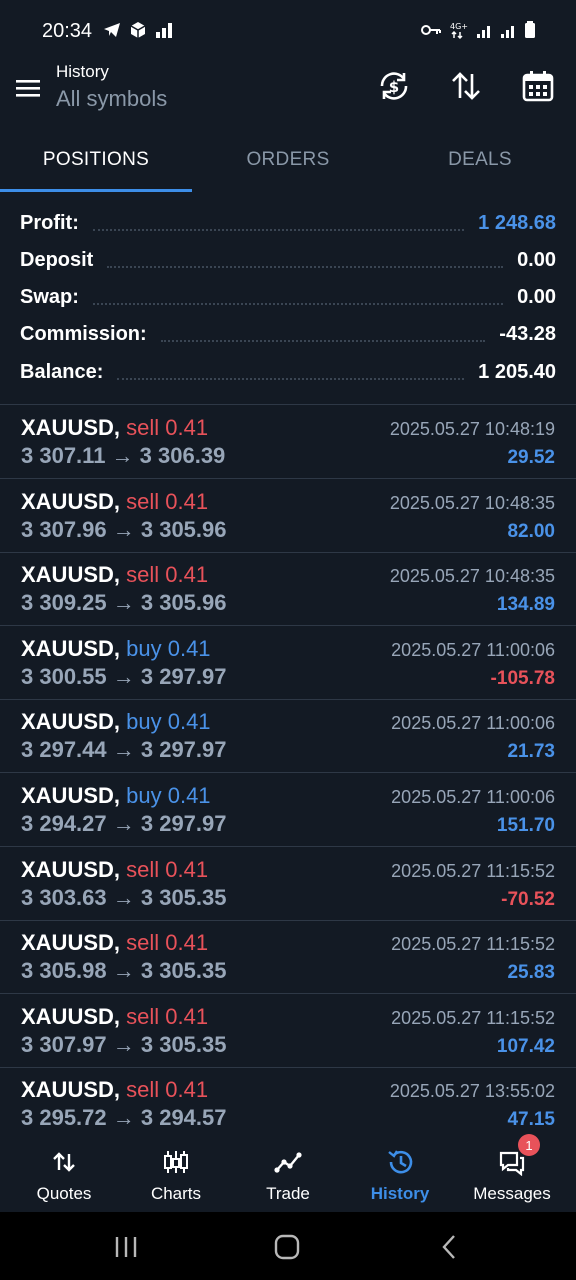  I want to click on deal-profit: 25.83, so click(531, 973).